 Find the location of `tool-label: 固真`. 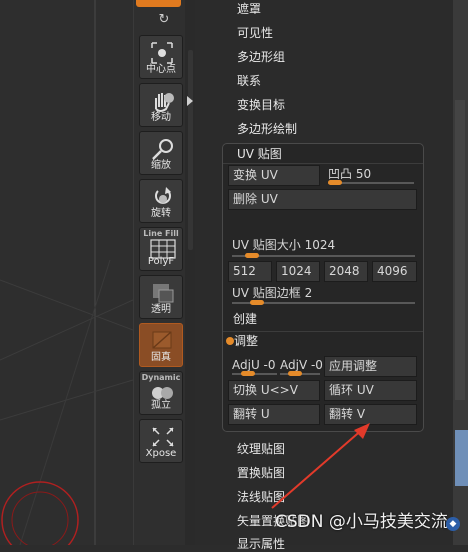

tool-label: 固真 is located at coordinates (161, 357).